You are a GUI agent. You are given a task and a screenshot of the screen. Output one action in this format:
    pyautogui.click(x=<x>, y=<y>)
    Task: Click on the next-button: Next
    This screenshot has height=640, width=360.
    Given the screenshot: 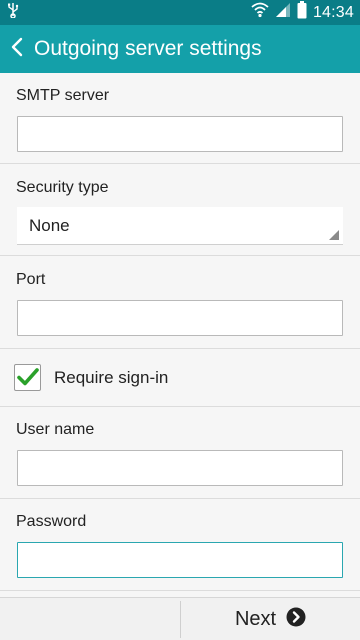 What is the action you would take?
    pyautogui.click(x=270, y=619)
    